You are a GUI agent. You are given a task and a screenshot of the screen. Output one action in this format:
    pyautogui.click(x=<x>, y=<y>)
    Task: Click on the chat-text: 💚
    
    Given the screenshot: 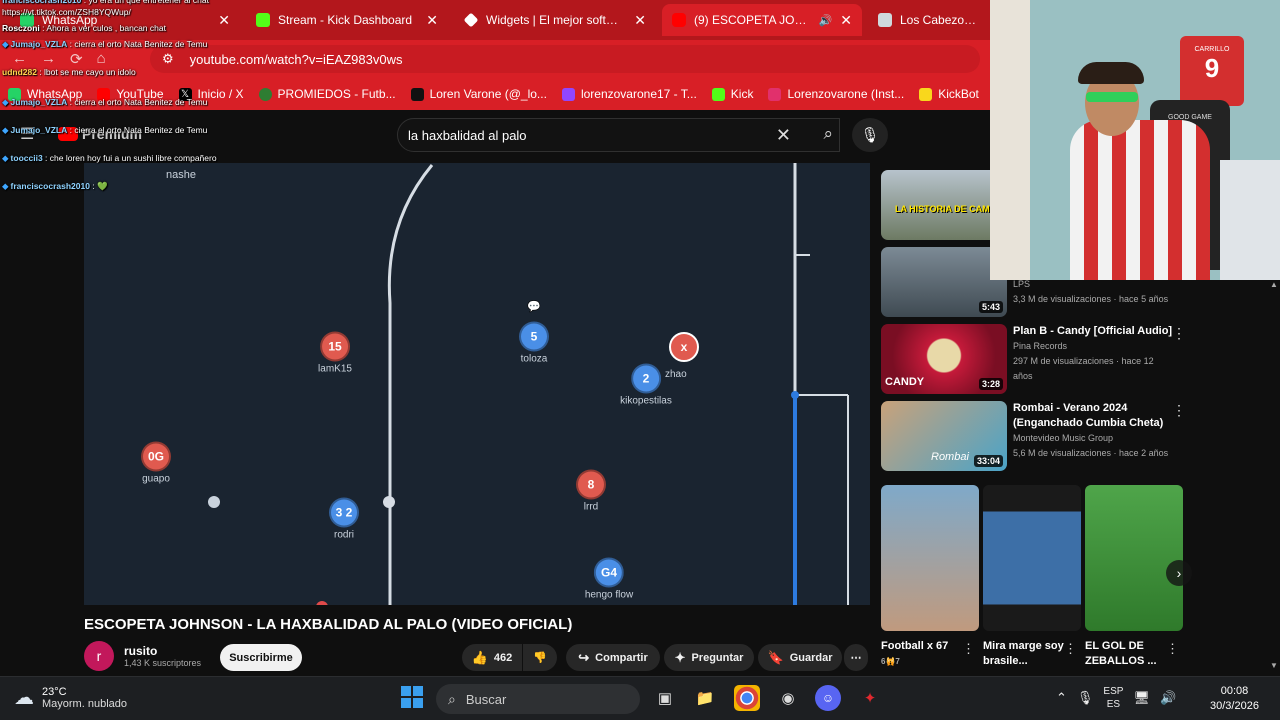 What is the action you would take?
    pyautogui.click(x=102, y=186)
    